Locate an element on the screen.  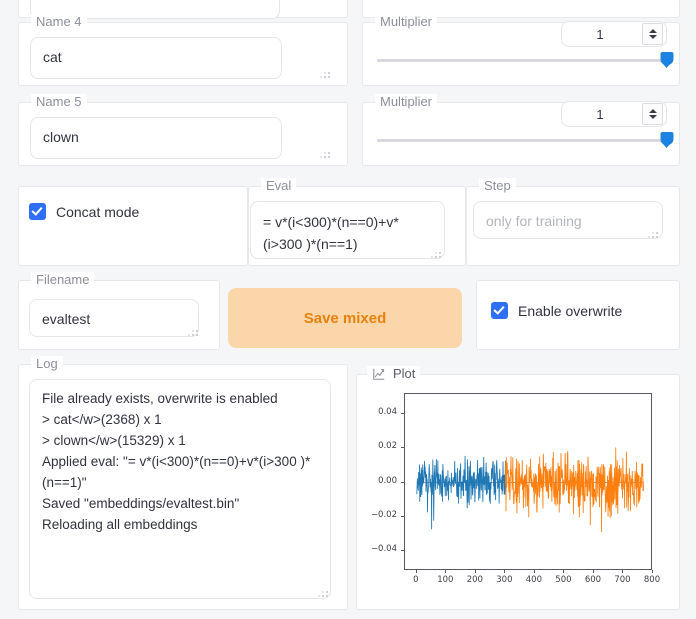
multiplier-5-legend: Multiplier is located at coordinates (406, 102).